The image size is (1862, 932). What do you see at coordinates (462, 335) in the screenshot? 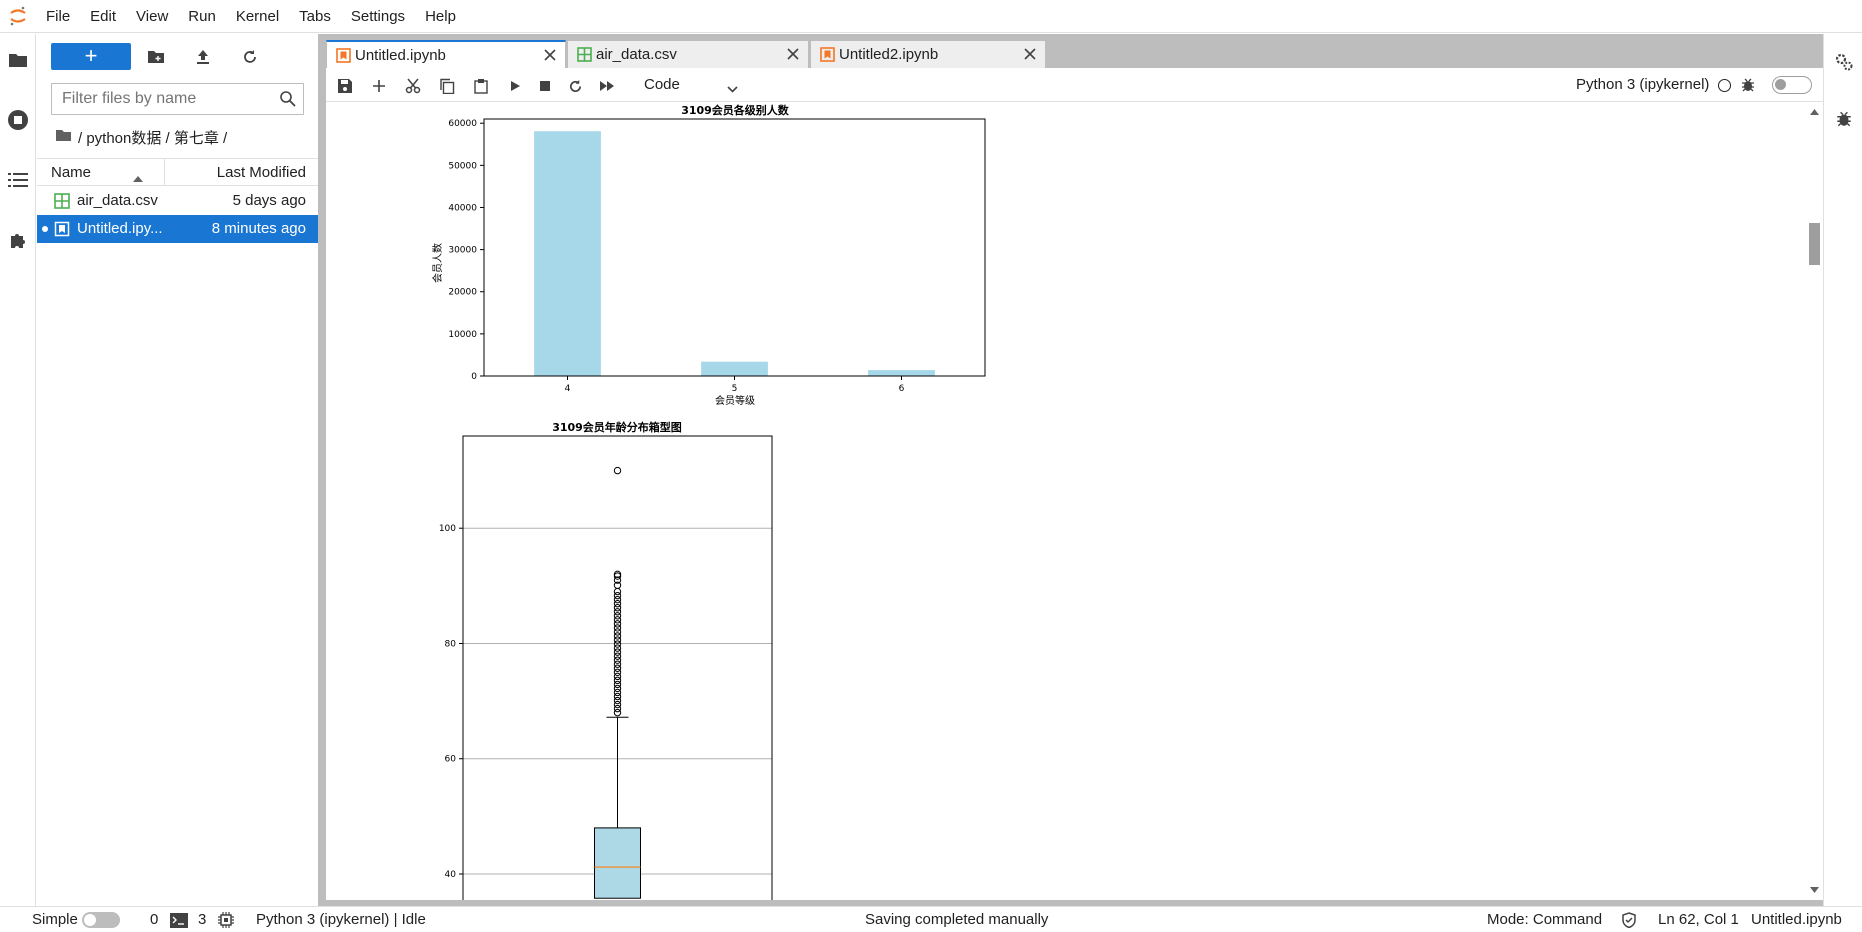
I see `y-tick-label-10000: 10000` at bounding box center [462, 335].